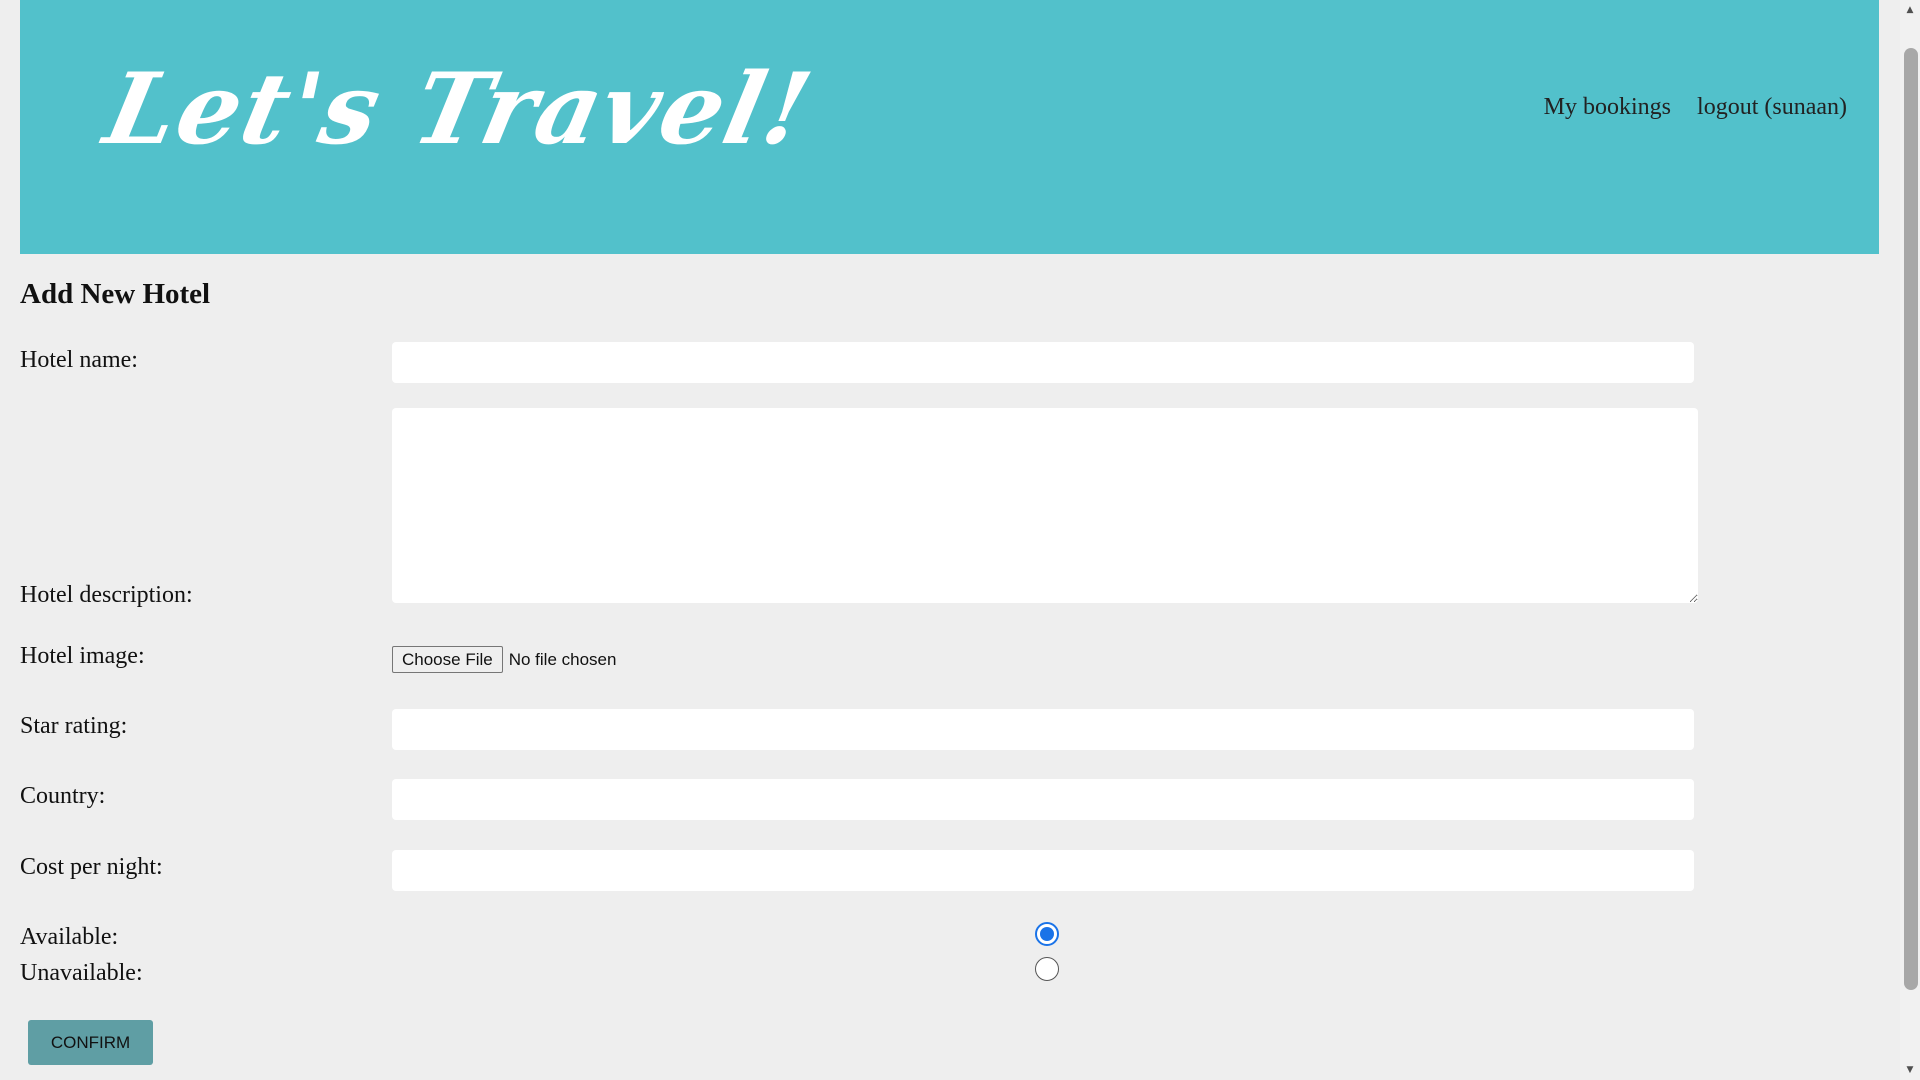  I want to click on country-input, so click(1043, 799).